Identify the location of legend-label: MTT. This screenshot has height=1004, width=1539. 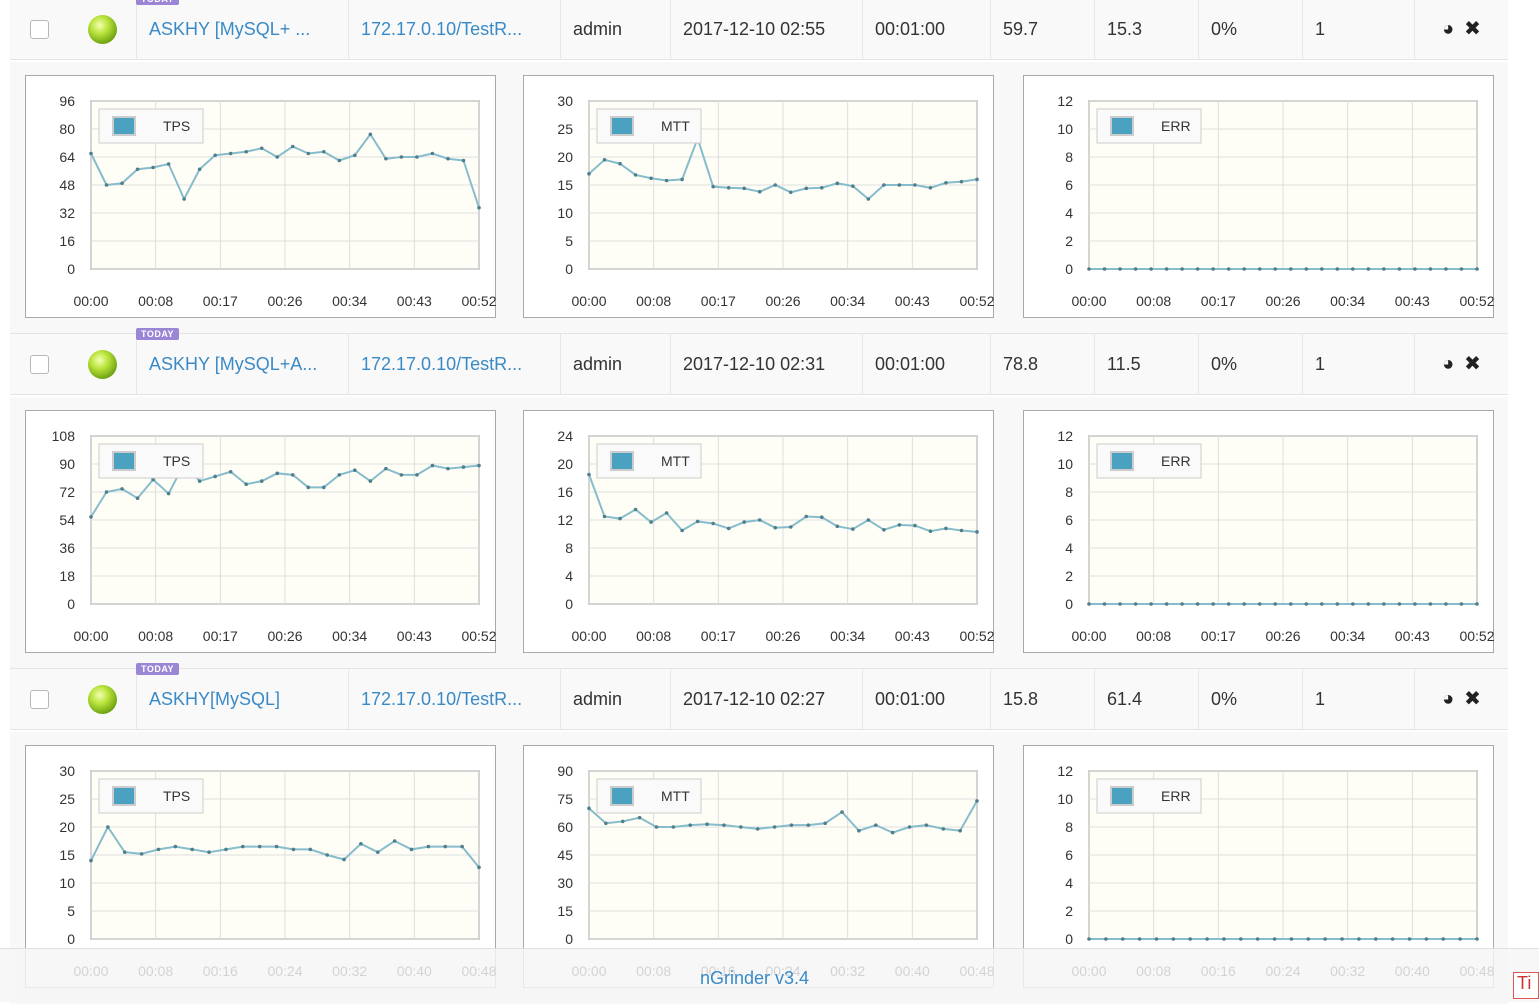
(675, 796).